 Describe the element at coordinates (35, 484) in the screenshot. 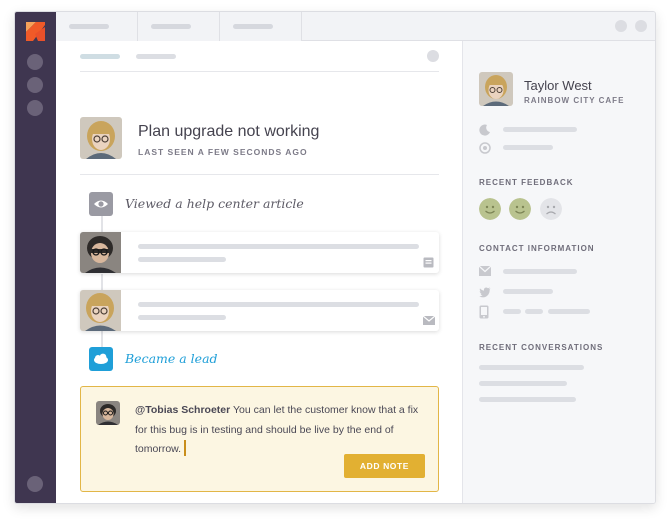

I see `user-menu-avatar` at that location.